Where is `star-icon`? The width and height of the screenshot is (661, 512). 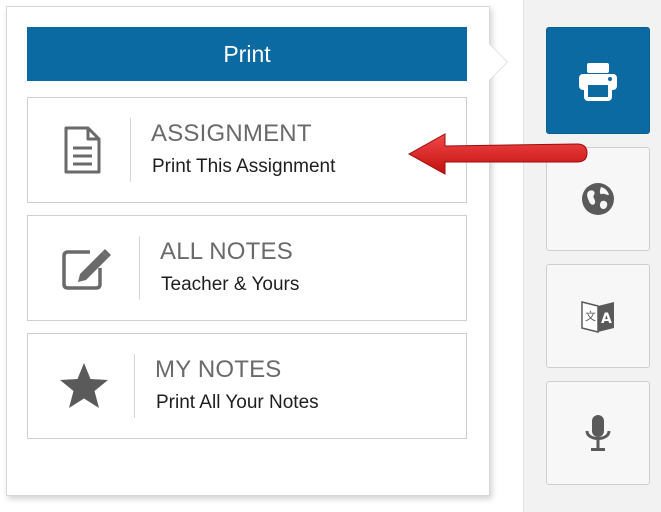
star-icon is located at coordinates (84, 385).